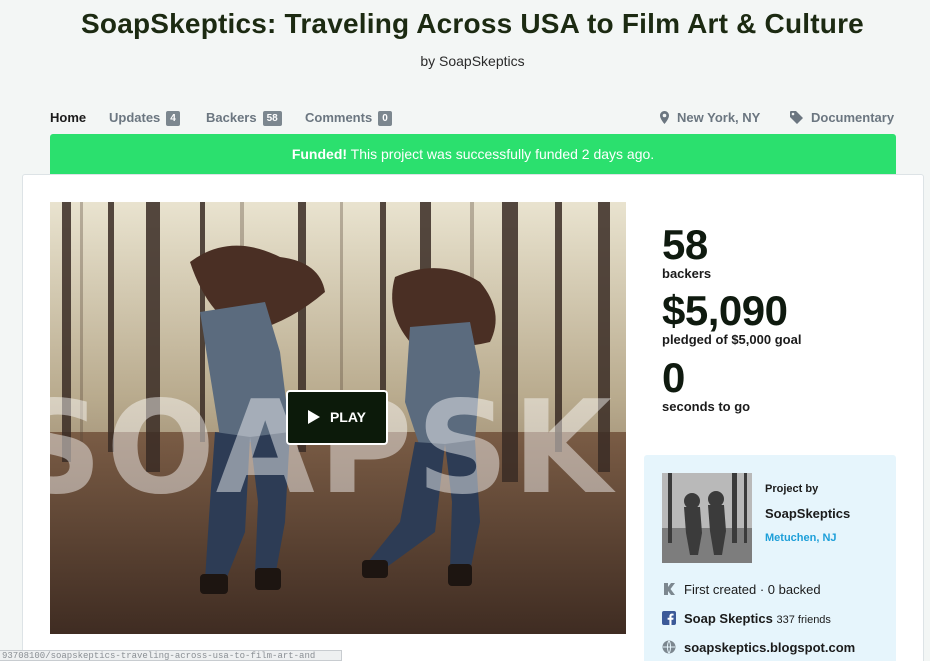  I want to click on category-label: Documentary, so click(853, 117).